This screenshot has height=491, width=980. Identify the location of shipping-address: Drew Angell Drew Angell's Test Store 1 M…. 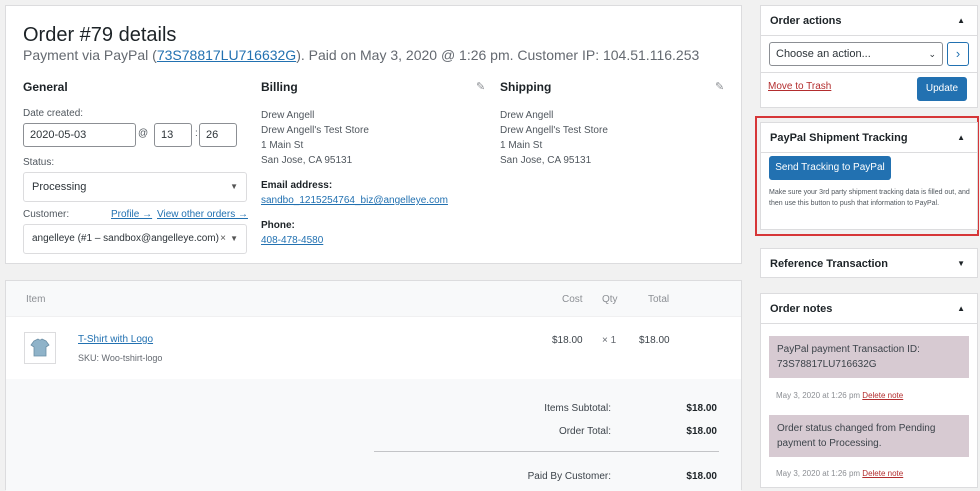
(612, 138).